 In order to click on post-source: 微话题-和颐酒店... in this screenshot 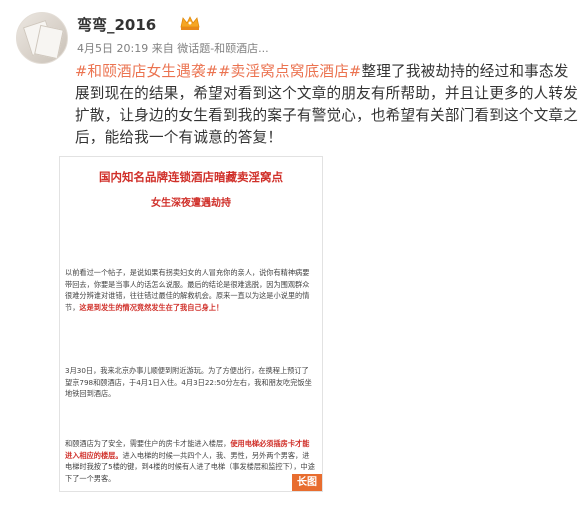, I will do `click(222, 48)`.